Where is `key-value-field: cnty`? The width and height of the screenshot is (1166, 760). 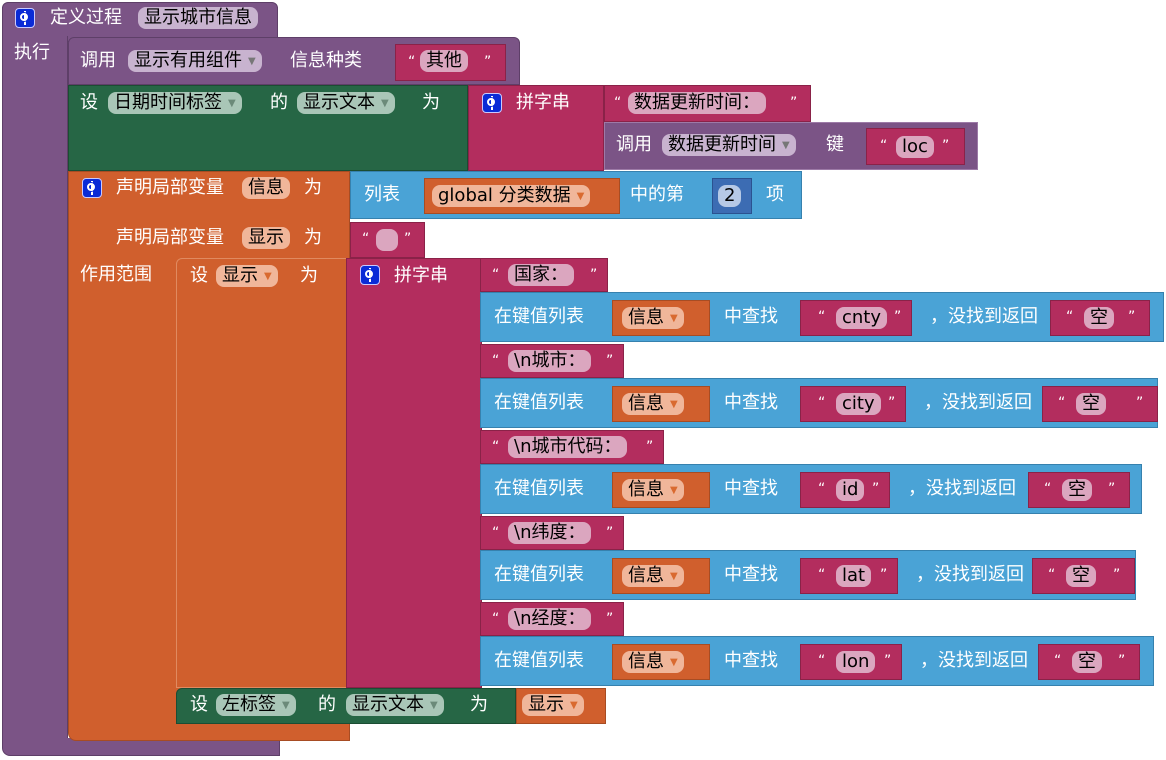 key-value-field: cnty is located at coordinates (862, 318).